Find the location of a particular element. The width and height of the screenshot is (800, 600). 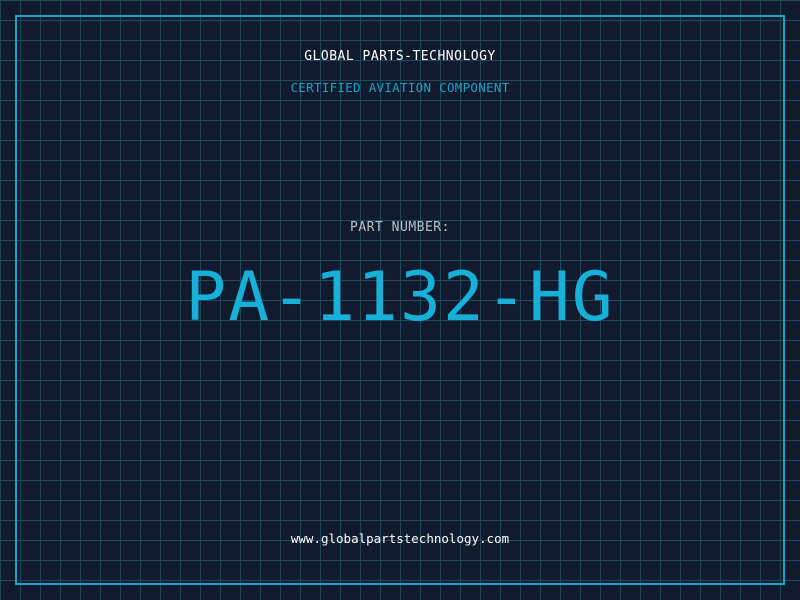

part-number-value: PA-1132-HG is located at coordinates (400, 297).